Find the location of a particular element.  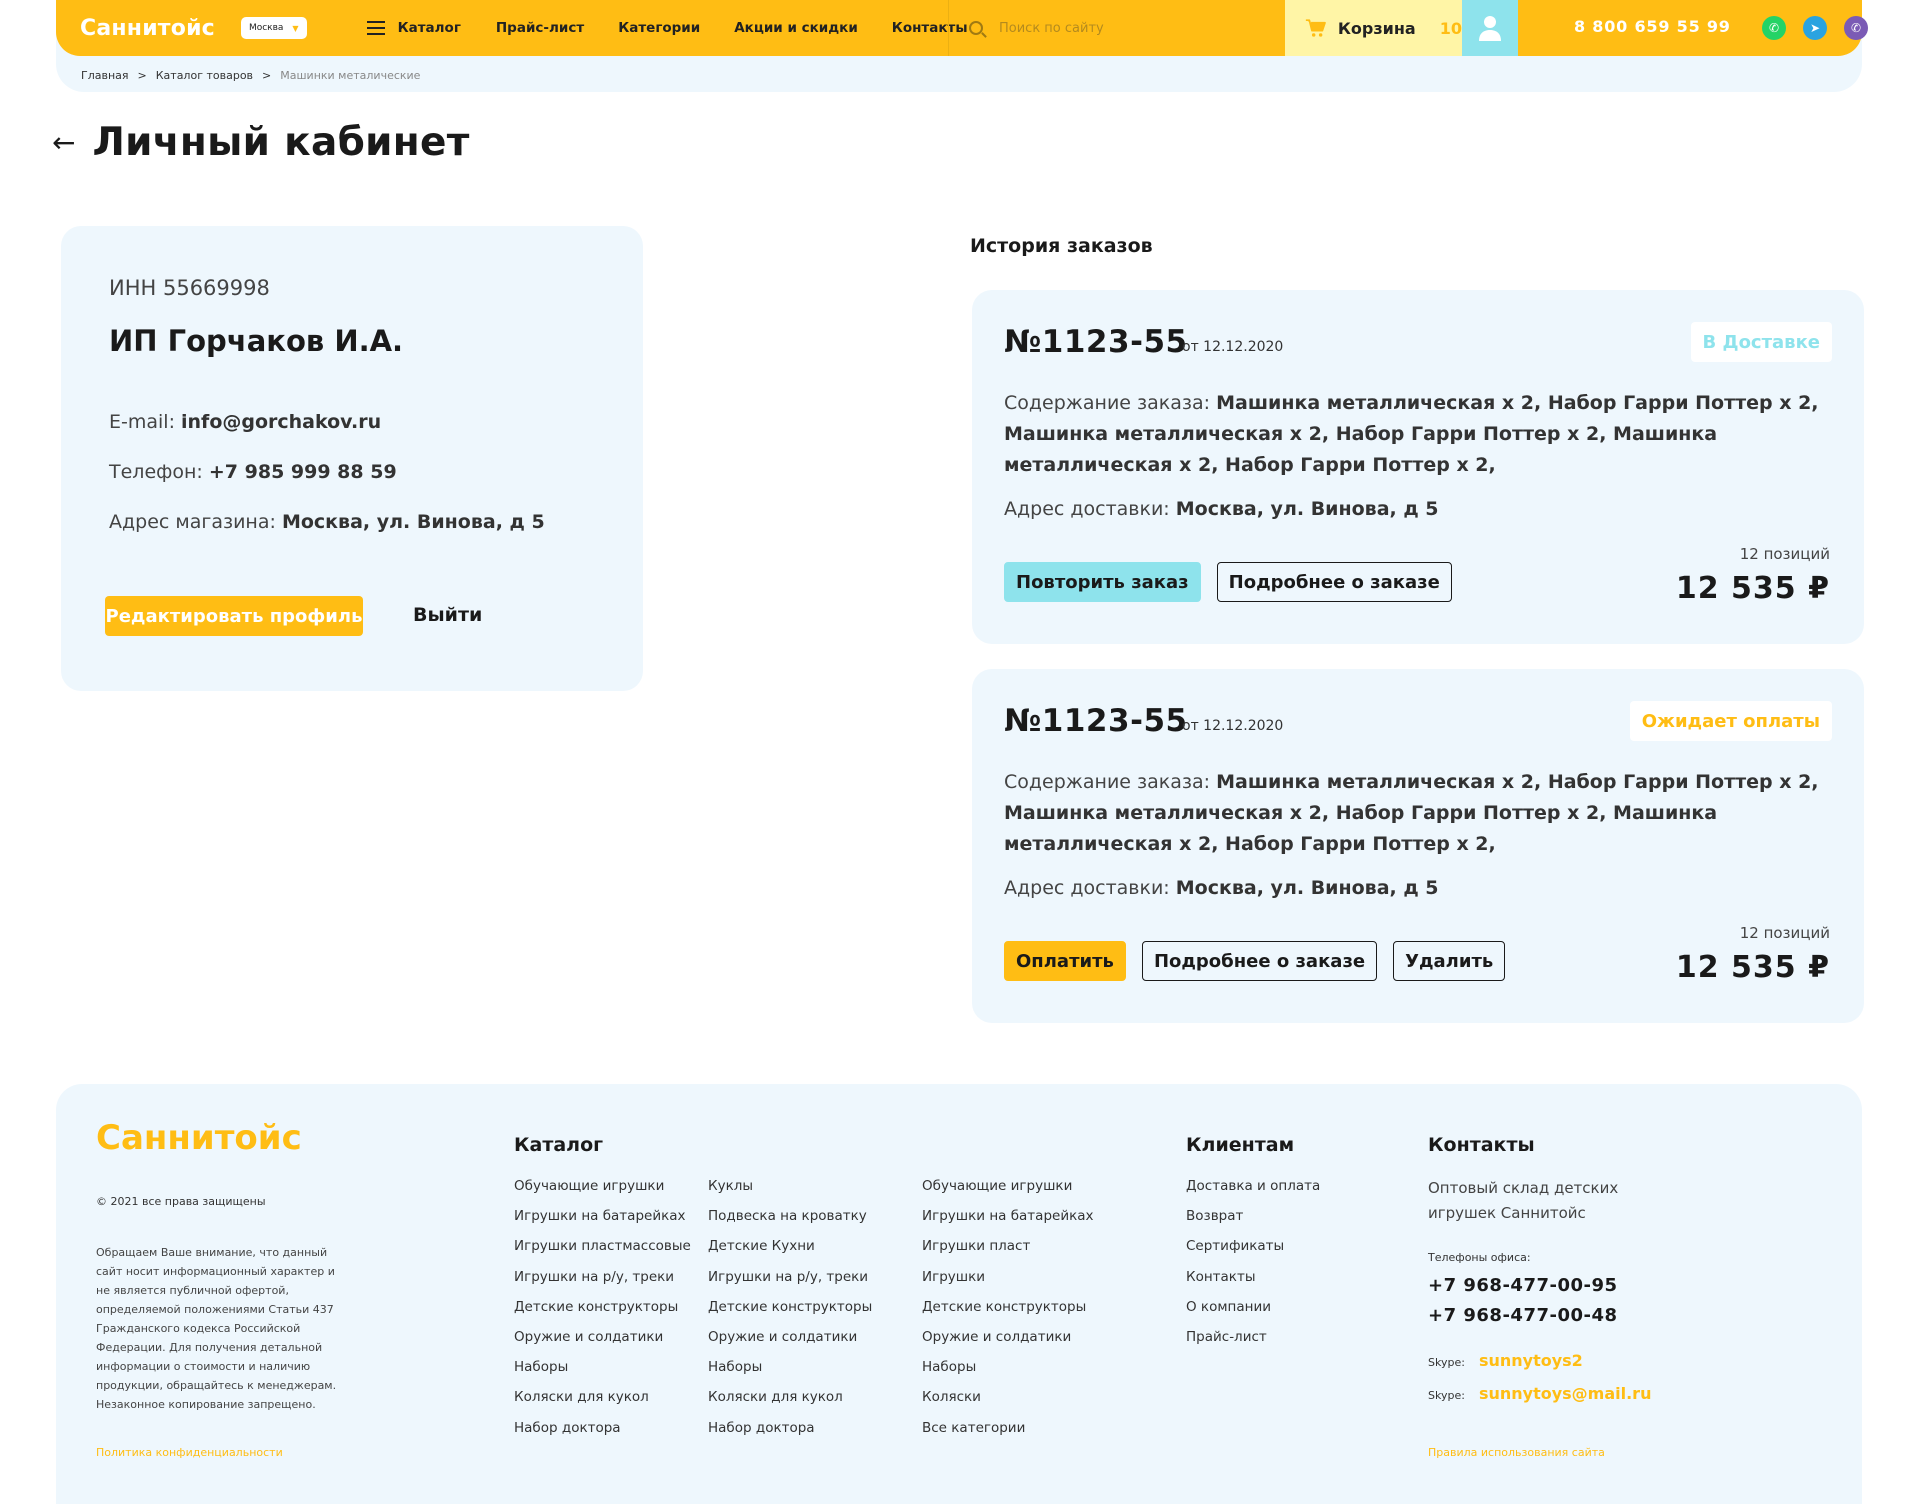

whatsapp-icon: ✆ is located at coordinates (1774, 28).